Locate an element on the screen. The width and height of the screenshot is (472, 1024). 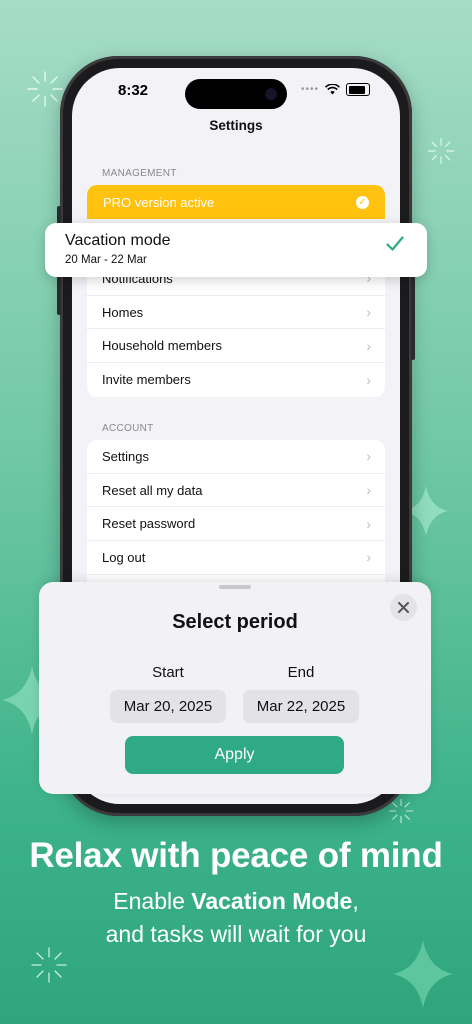
list-item-label: Reset password is located at coordinates (149, 524).